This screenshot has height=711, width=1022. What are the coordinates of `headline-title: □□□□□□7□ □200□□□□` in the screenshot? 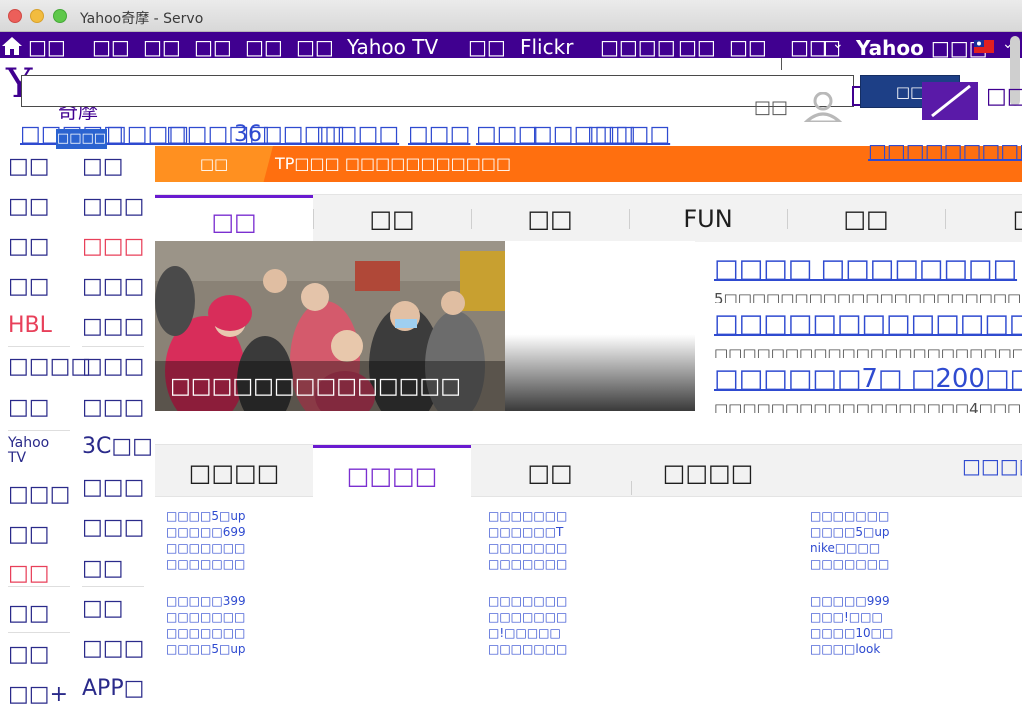 It's located at (868, 379).